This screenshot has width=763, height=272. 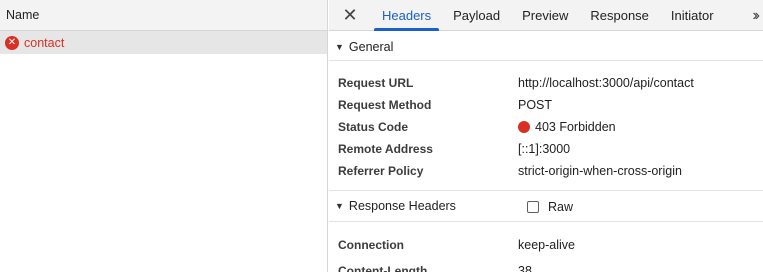 I want to click on content-length-value: 38, so click(x=525, y=268).